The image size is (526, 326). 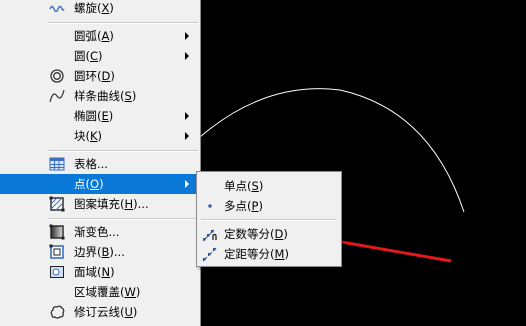 I want to click on helix-icon, so click(x=57, y=8).